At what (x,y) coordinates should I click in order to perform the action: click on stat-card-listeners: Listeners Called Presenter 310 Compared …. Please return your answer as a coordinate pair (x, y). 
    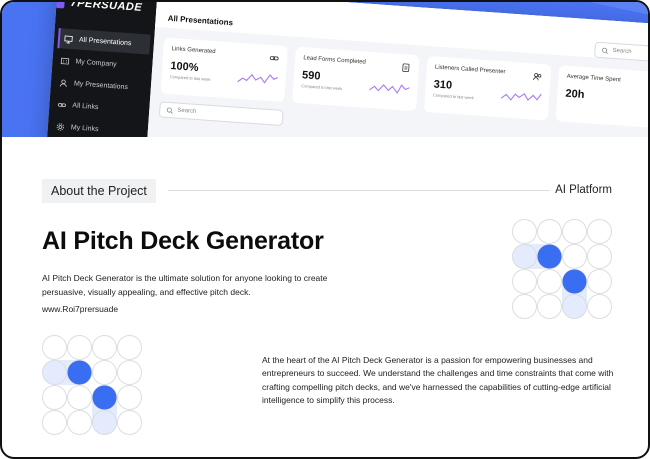
    Looking at the image, I should click on (487, 88).